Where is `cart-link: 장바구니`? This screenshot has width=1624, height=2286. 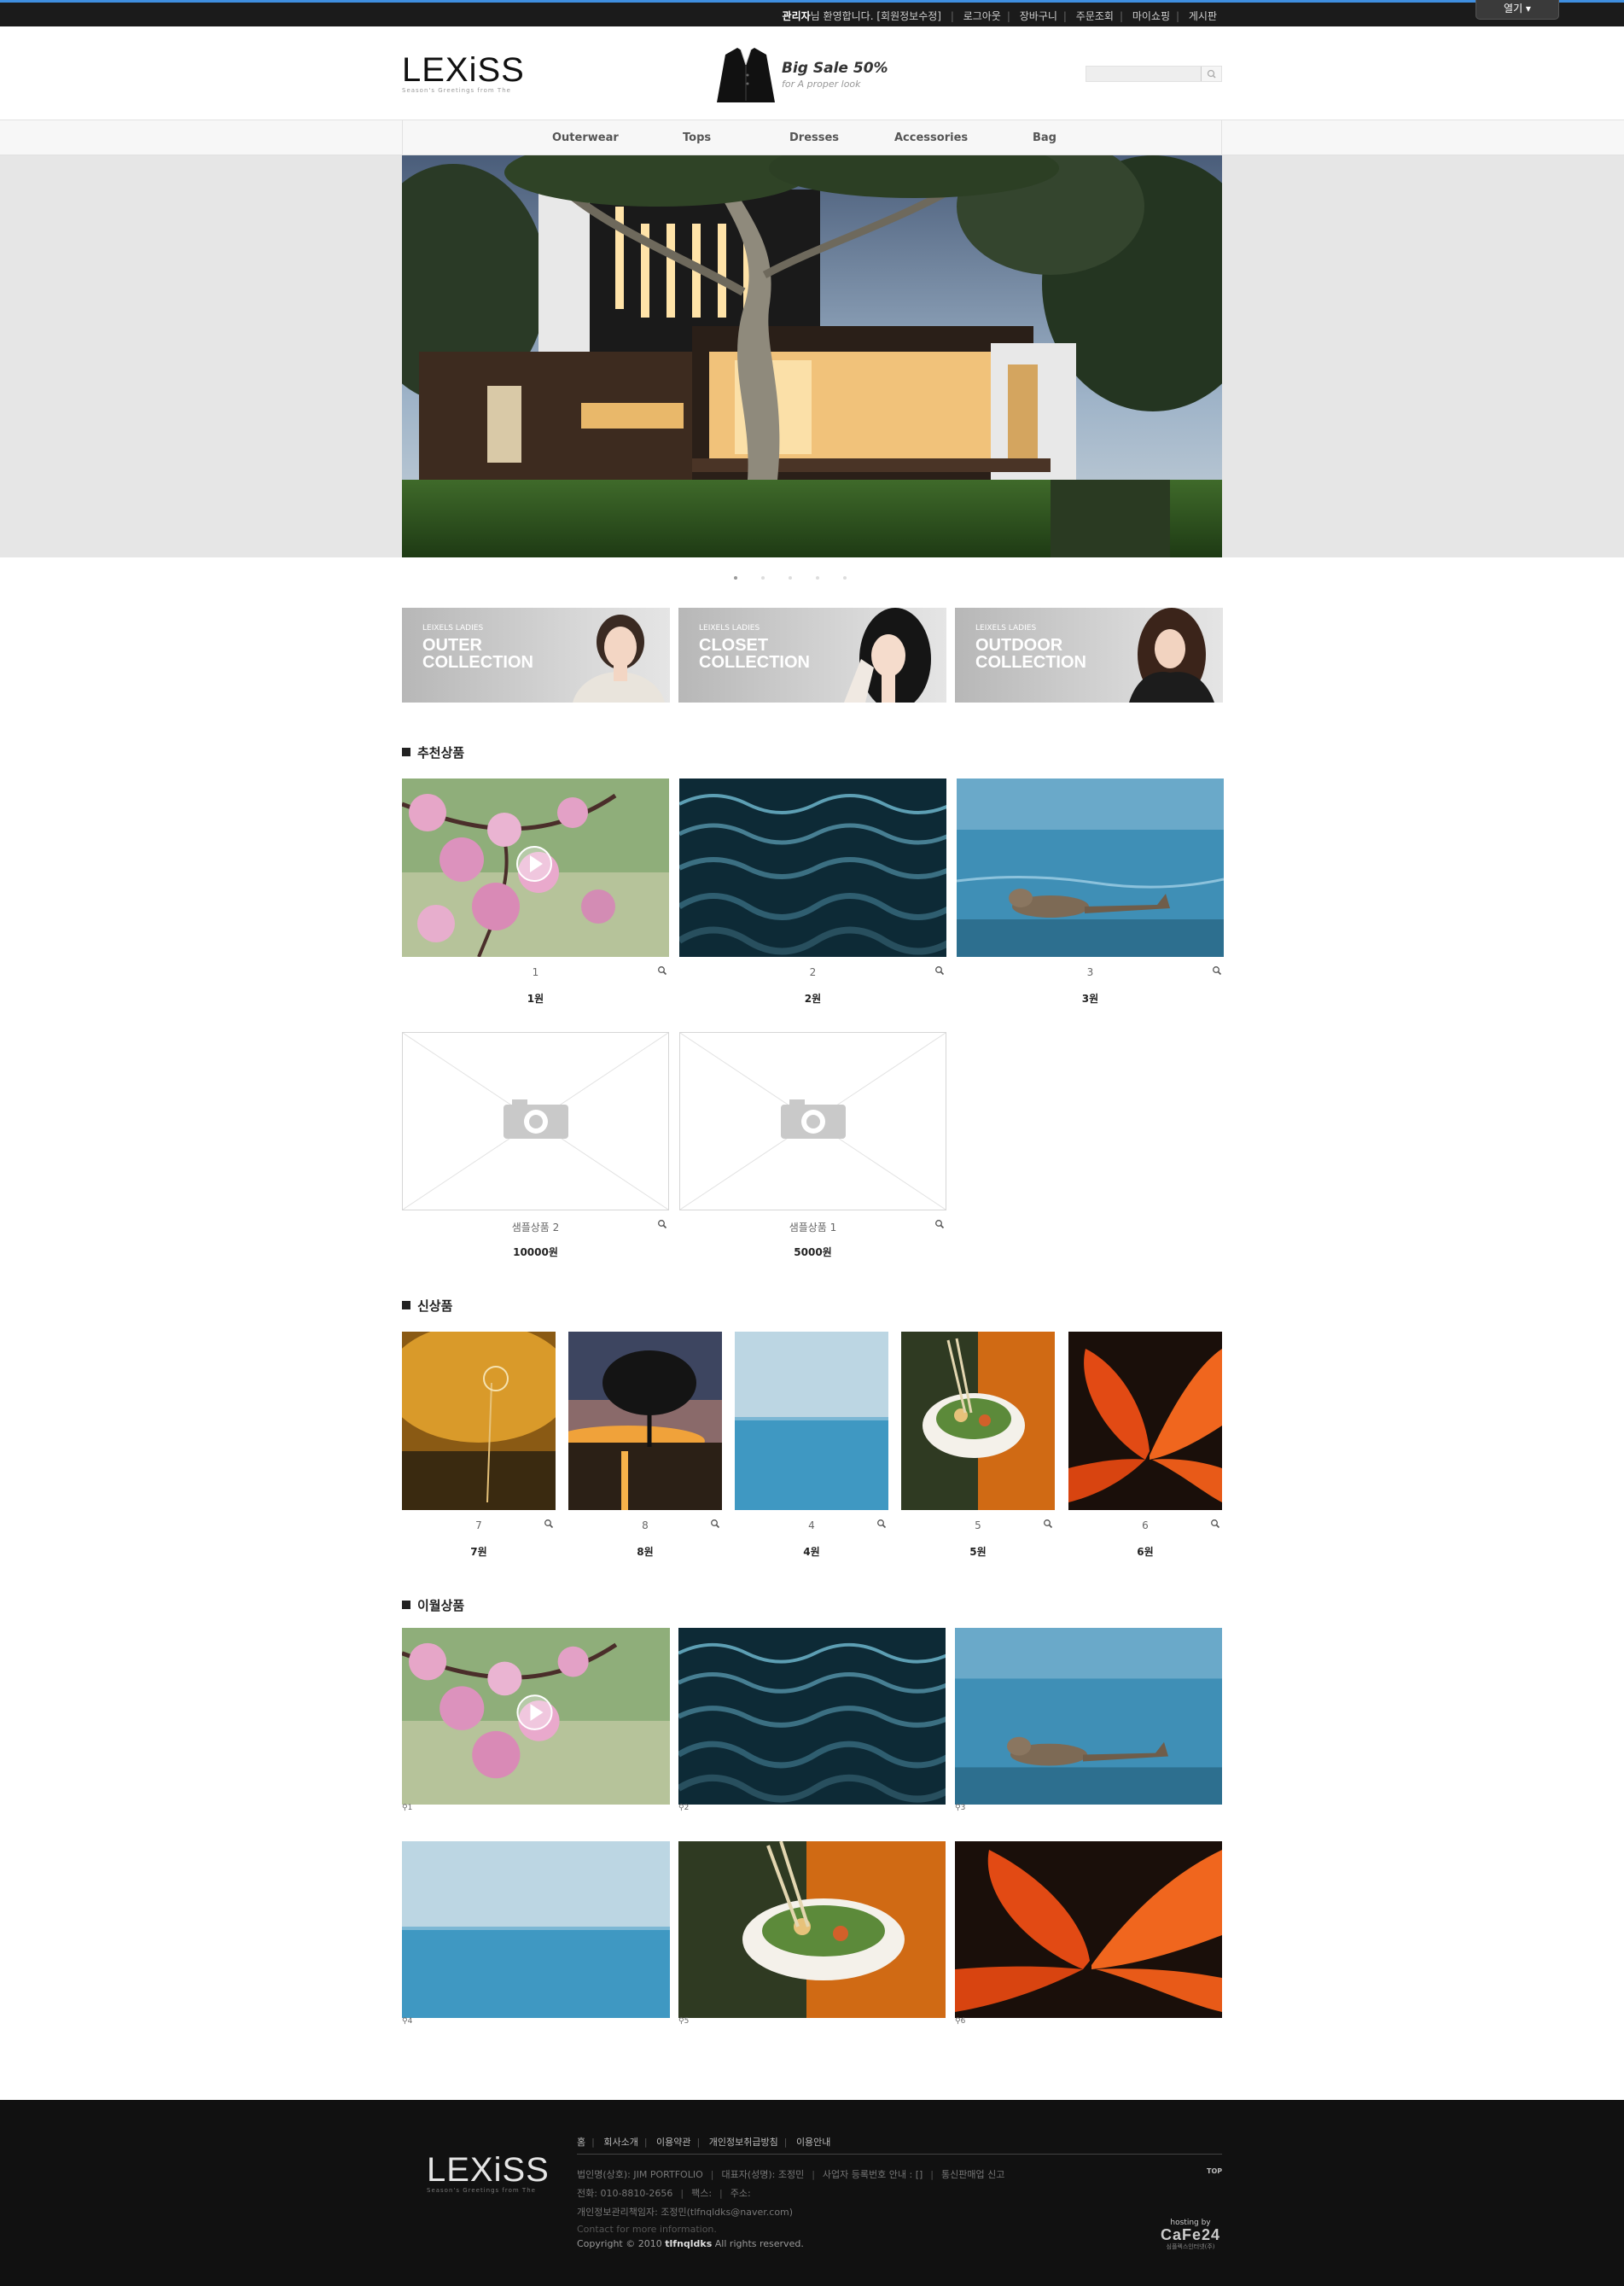 cart-link: 장바구니 is located at coordinates (1038, 16).